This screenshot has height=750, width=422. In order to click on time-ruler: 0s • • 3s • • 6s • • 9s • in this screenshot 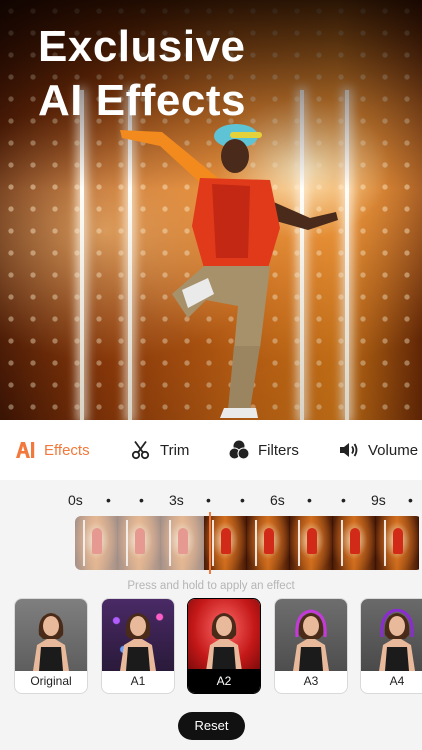, I will do `click(211, 501)`.